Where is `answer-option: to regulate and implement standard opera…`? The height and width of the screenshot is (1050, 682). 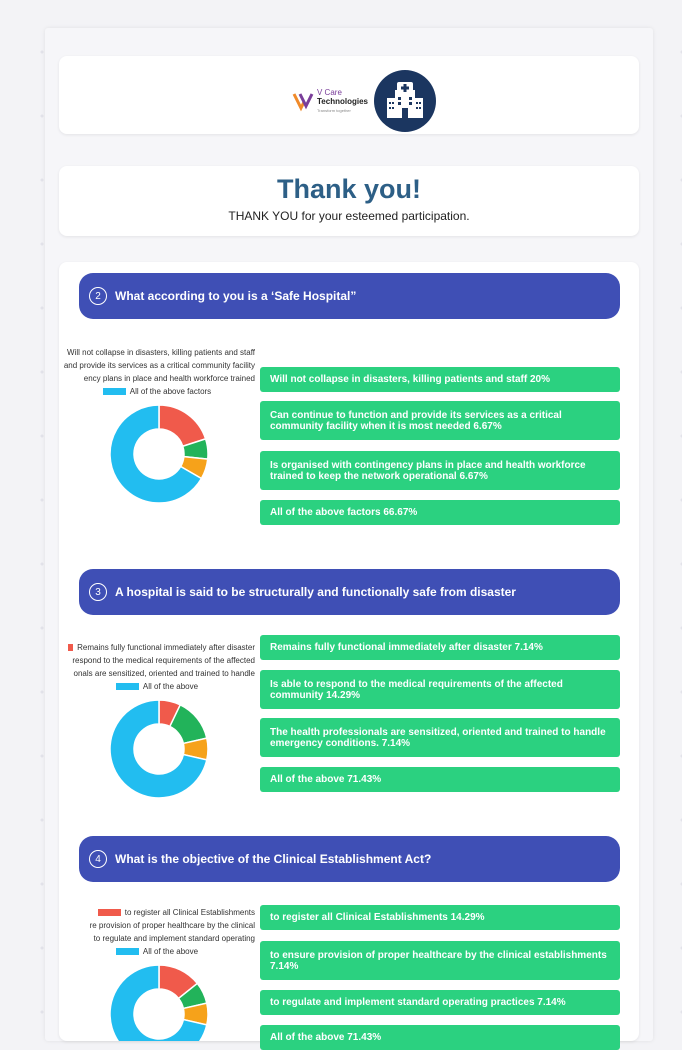 answer-option: to regulate and implement standard opera… is located at coordinates (440, 1002).